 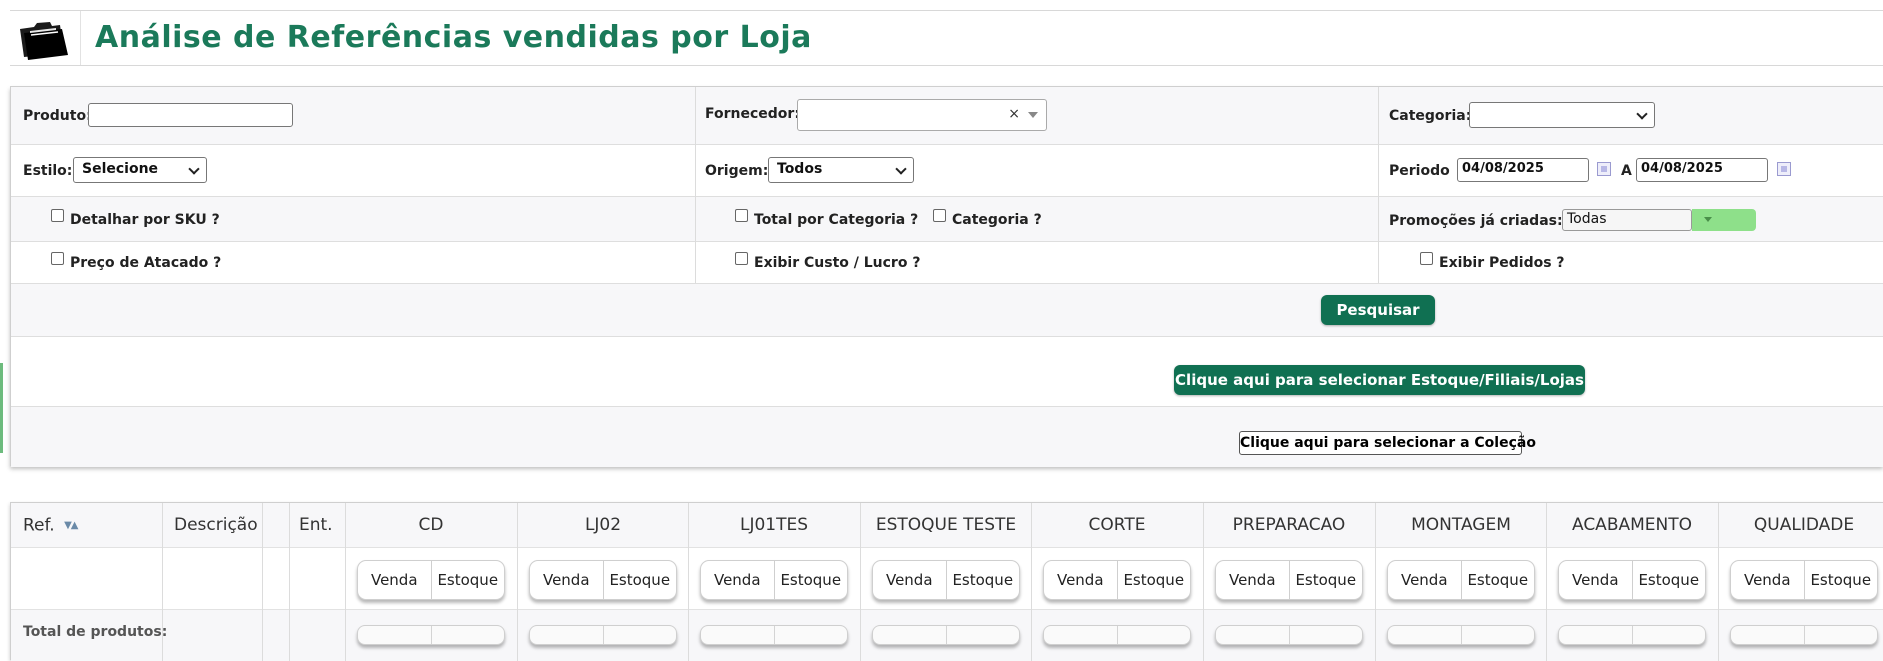 What do you see at coordinates (774, 525) in the screenshot?
I see `col-header-store: LJ01TES` at bounding box center [774, 525].